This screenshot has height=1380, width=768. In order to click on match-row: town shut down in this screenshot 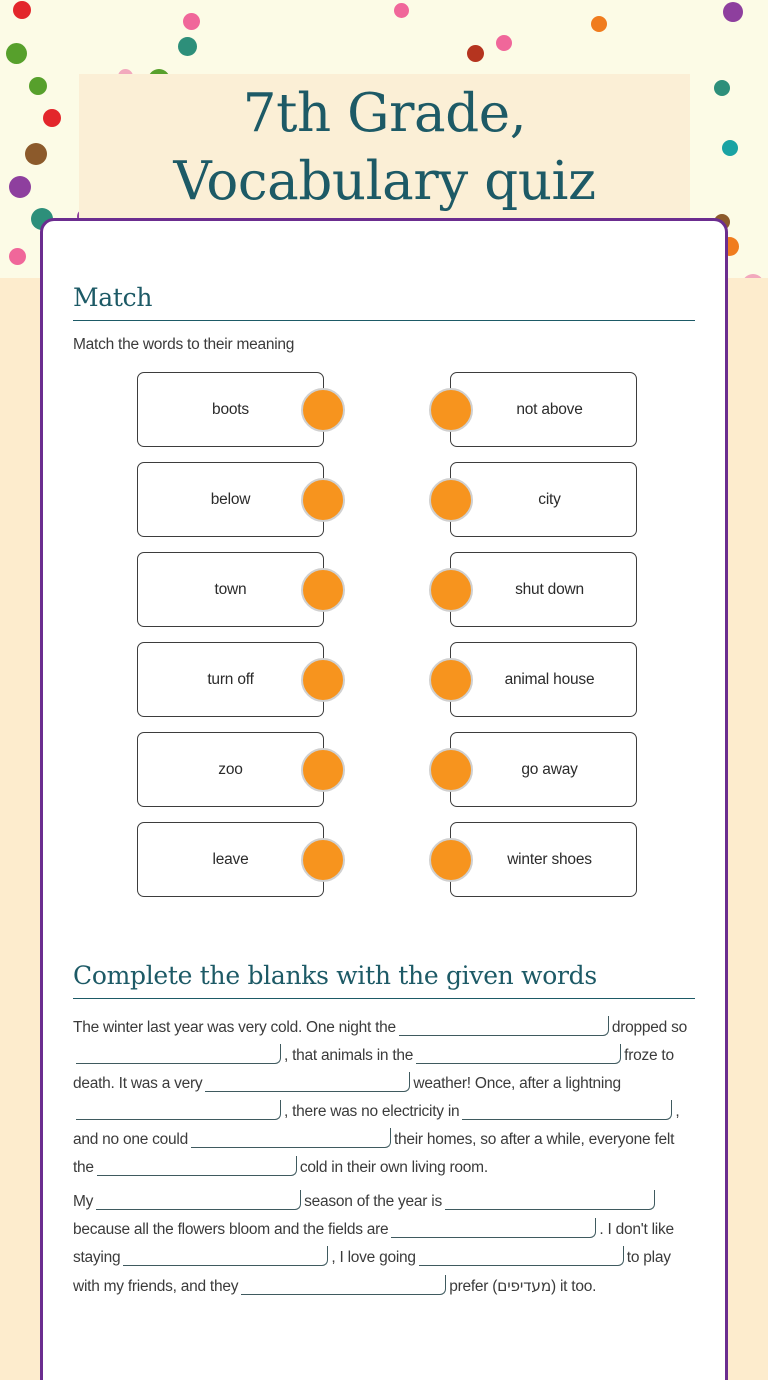, I will do `click(416, 589)`.